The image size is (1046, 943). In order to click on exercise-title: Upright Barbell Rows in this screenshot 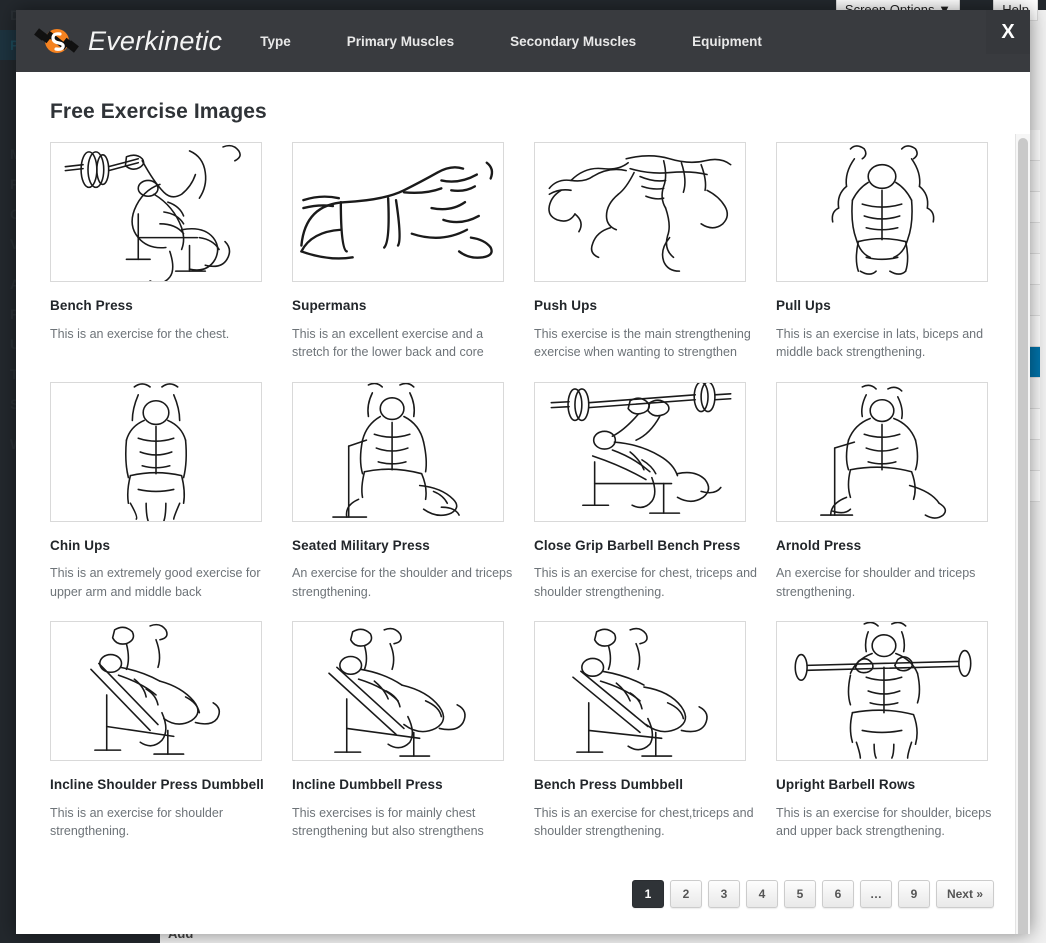, I will do `click(888, 785)`.